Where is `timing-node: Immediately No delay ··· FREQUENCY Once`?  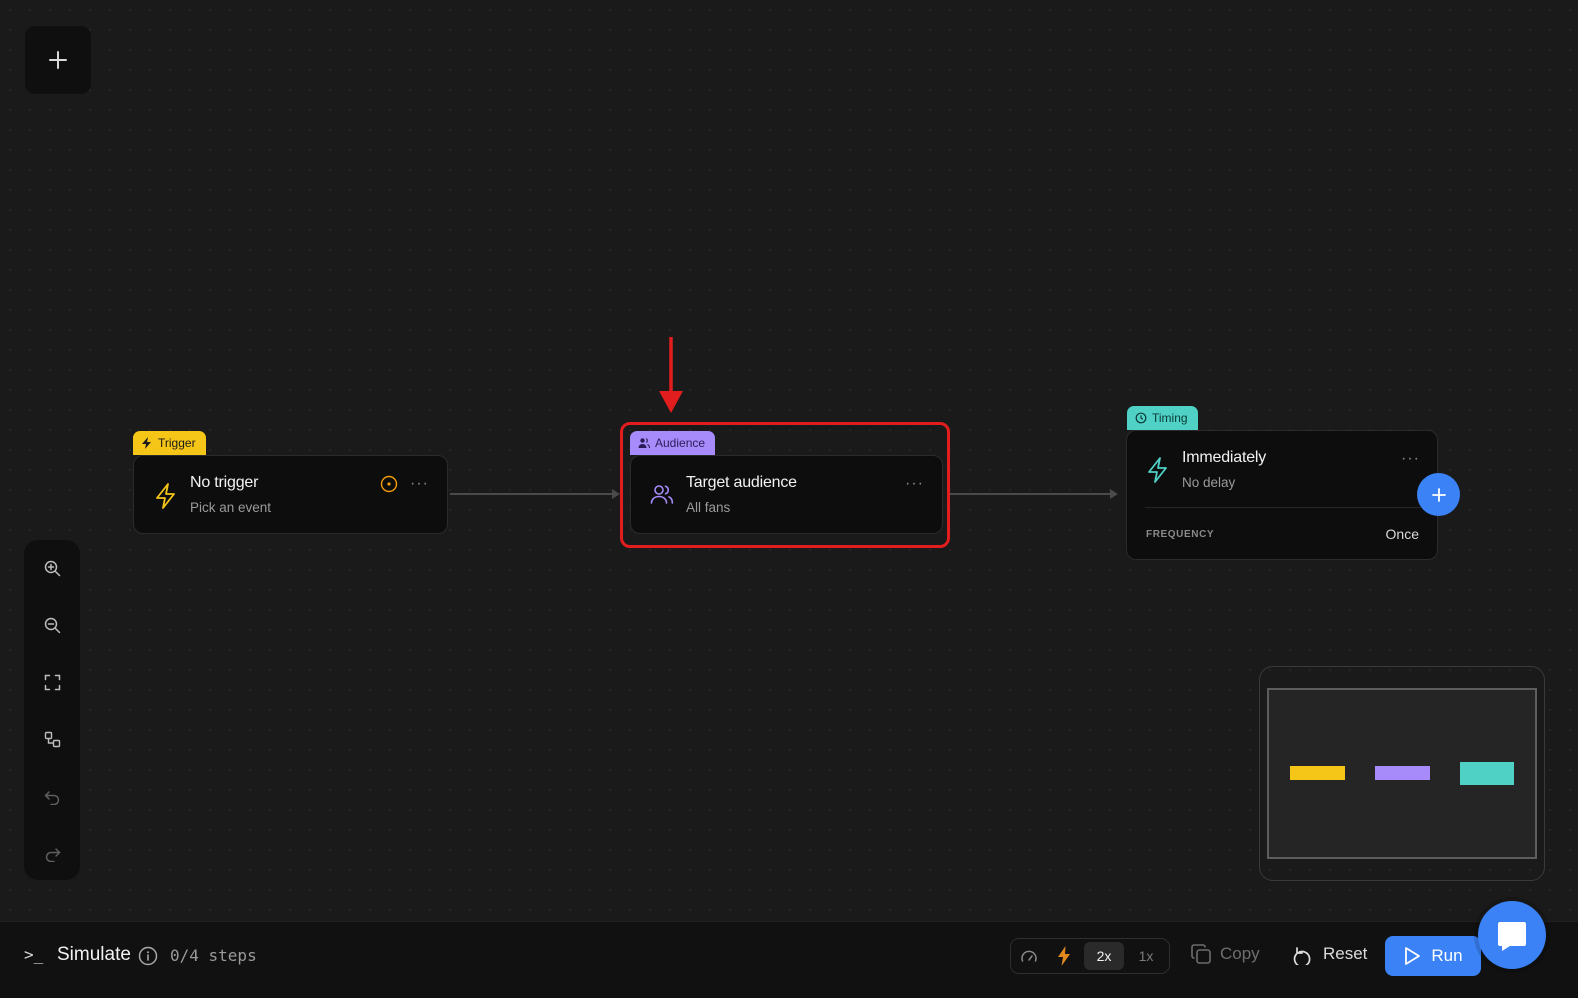 timing-node: Immediately No delay ··· FREQUENCY Once is located at coordinates (1282, 495).